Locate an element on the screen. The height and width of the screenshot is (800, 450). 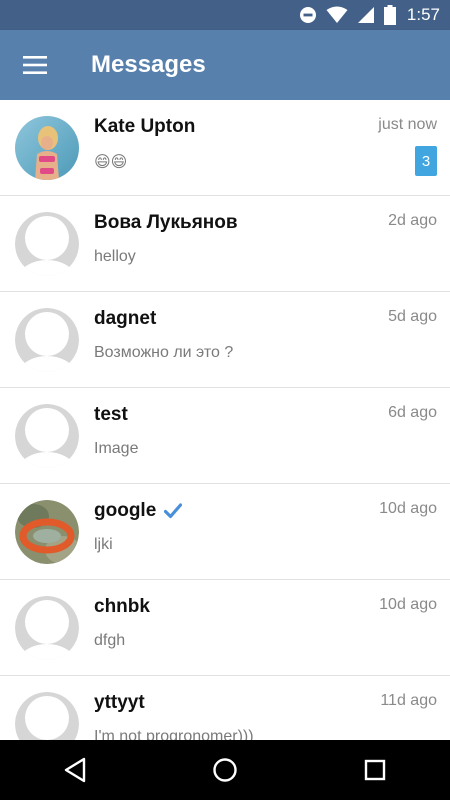
signal-icon is located at coordinates (365, 15).